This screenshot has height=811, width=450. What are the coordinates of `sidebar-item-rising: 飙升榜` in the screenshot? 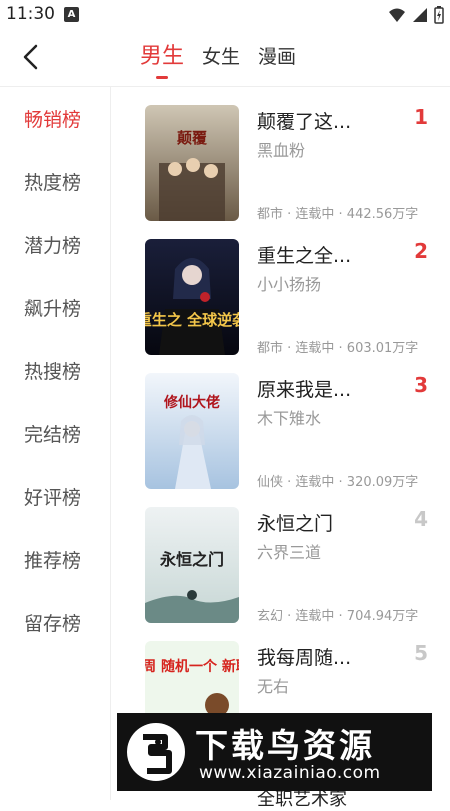 It's located at (52, 307).